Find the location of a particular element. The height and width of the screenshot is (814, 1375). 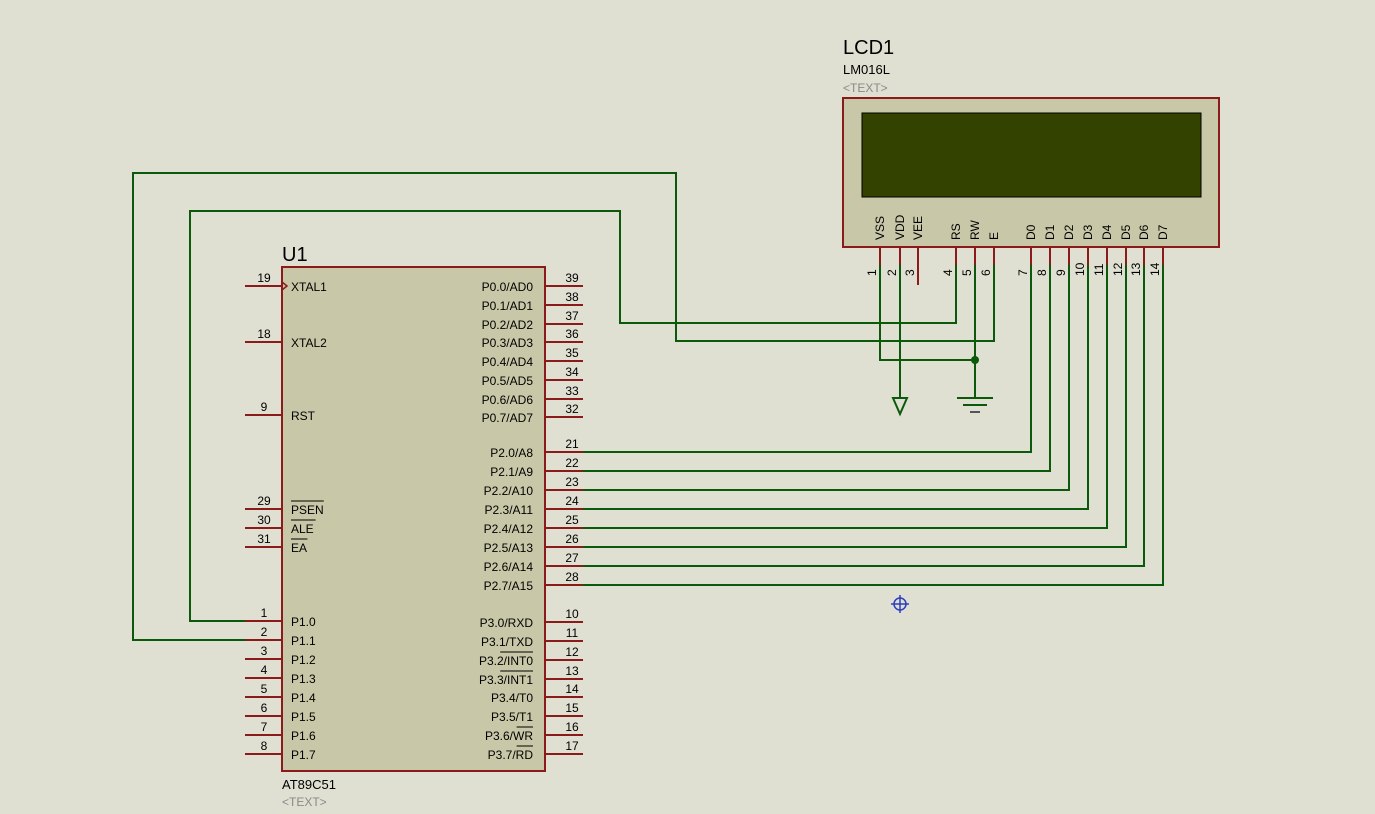

pin-number: 21 is located at coordinates (572, 444).